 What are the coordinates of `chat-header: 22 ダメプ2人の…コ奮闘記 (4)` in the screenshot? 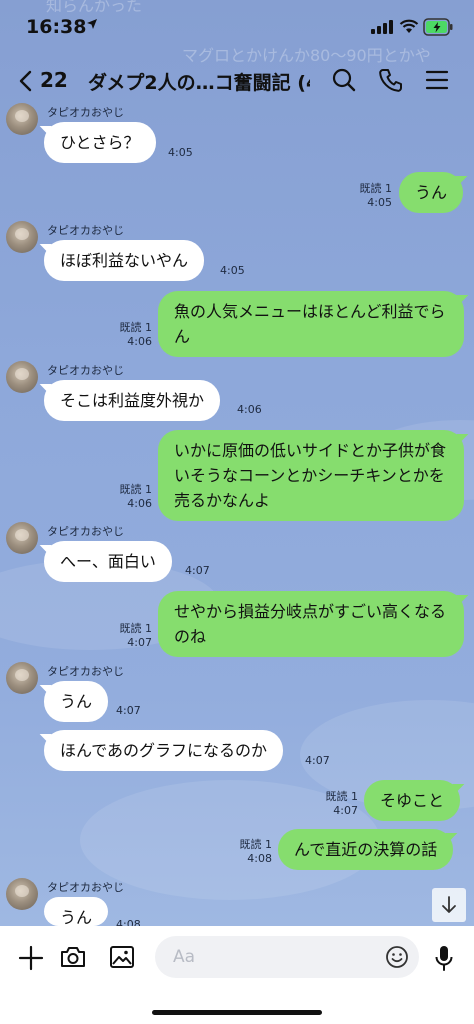 It's located at (237, 81).